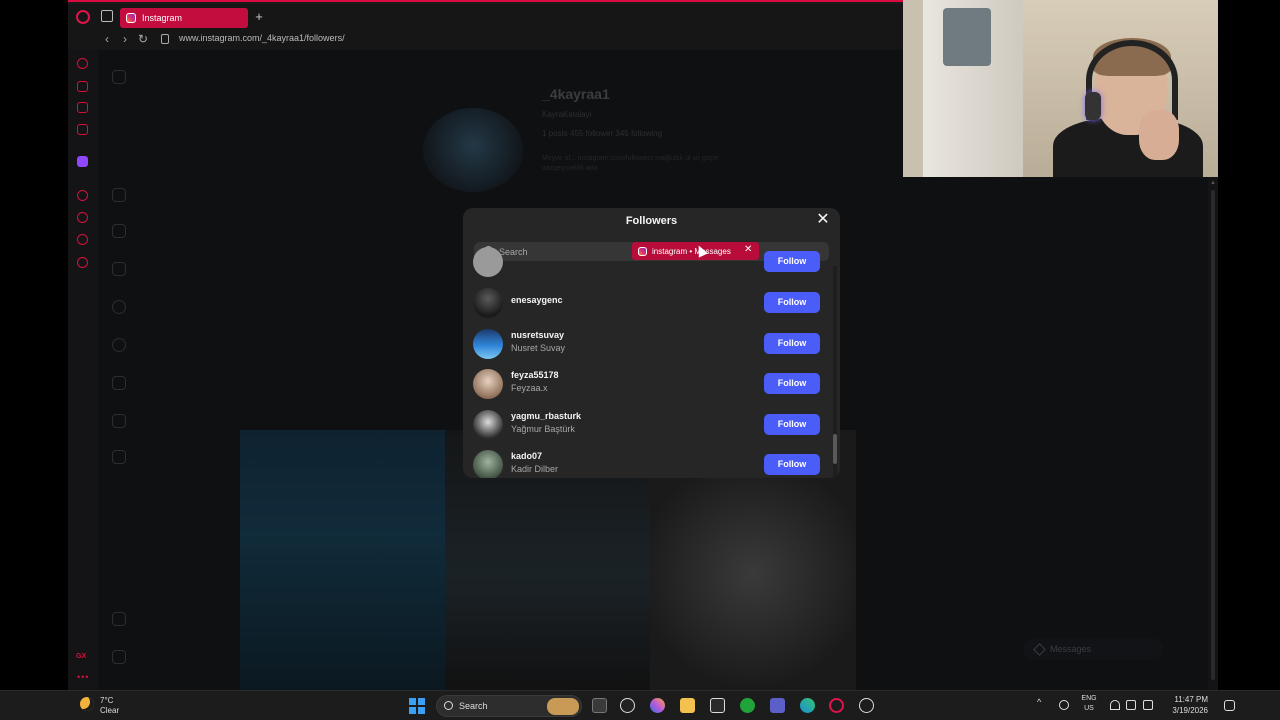  Describe the element at coordinates (1115, 705) in the screenshot. I see `wifi-icon` at that location.